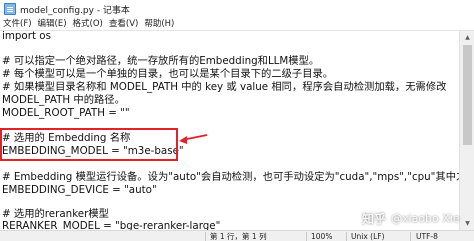 This screenshot has height=241, width=474. What do you see at coordinates (79, 190) in the screenshot?
I see `code-line: EMBEDDING_DEVICE = "auto"` at bounding box center [79, 190].